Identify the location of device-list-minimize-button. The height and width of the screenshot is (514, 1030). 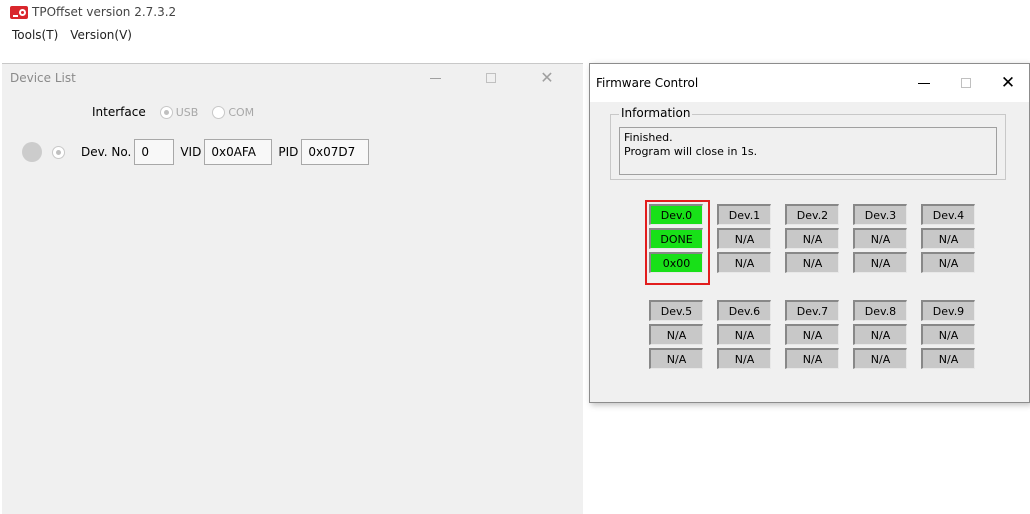
(435, 78).